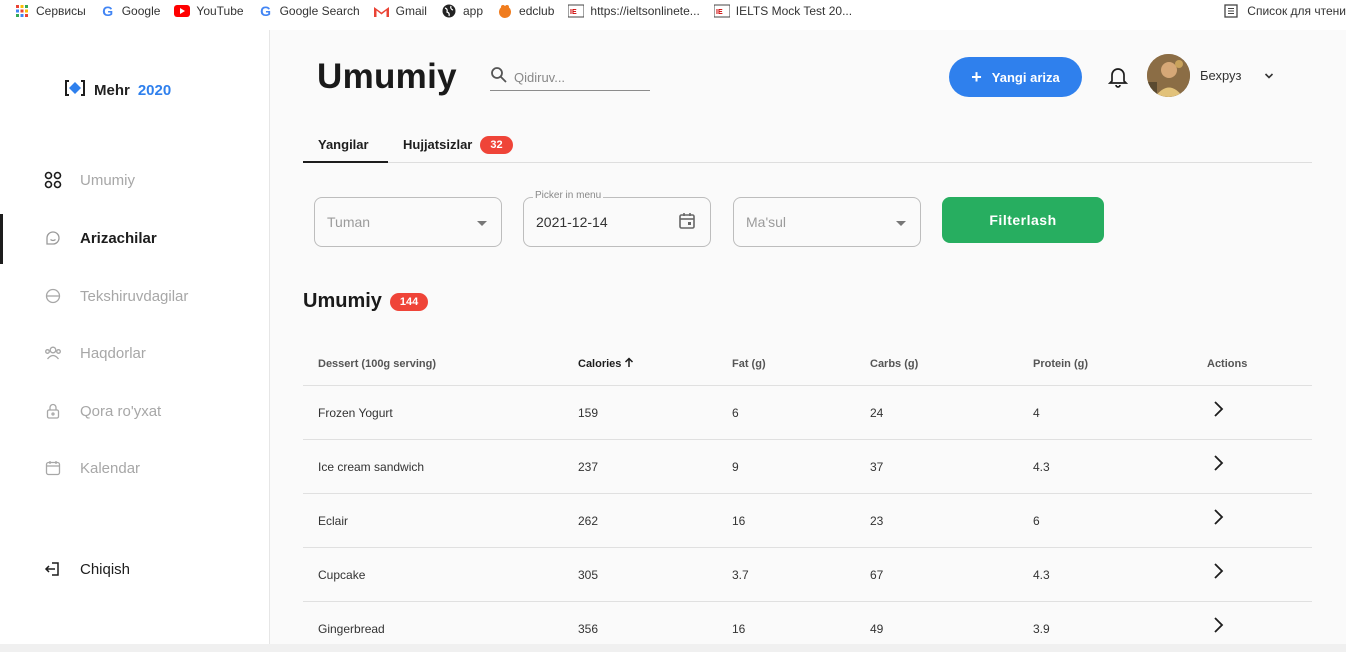  Describe the element at coordinates (877, 520) in the screenshot. I see `cell-carbs: 23` at that location.